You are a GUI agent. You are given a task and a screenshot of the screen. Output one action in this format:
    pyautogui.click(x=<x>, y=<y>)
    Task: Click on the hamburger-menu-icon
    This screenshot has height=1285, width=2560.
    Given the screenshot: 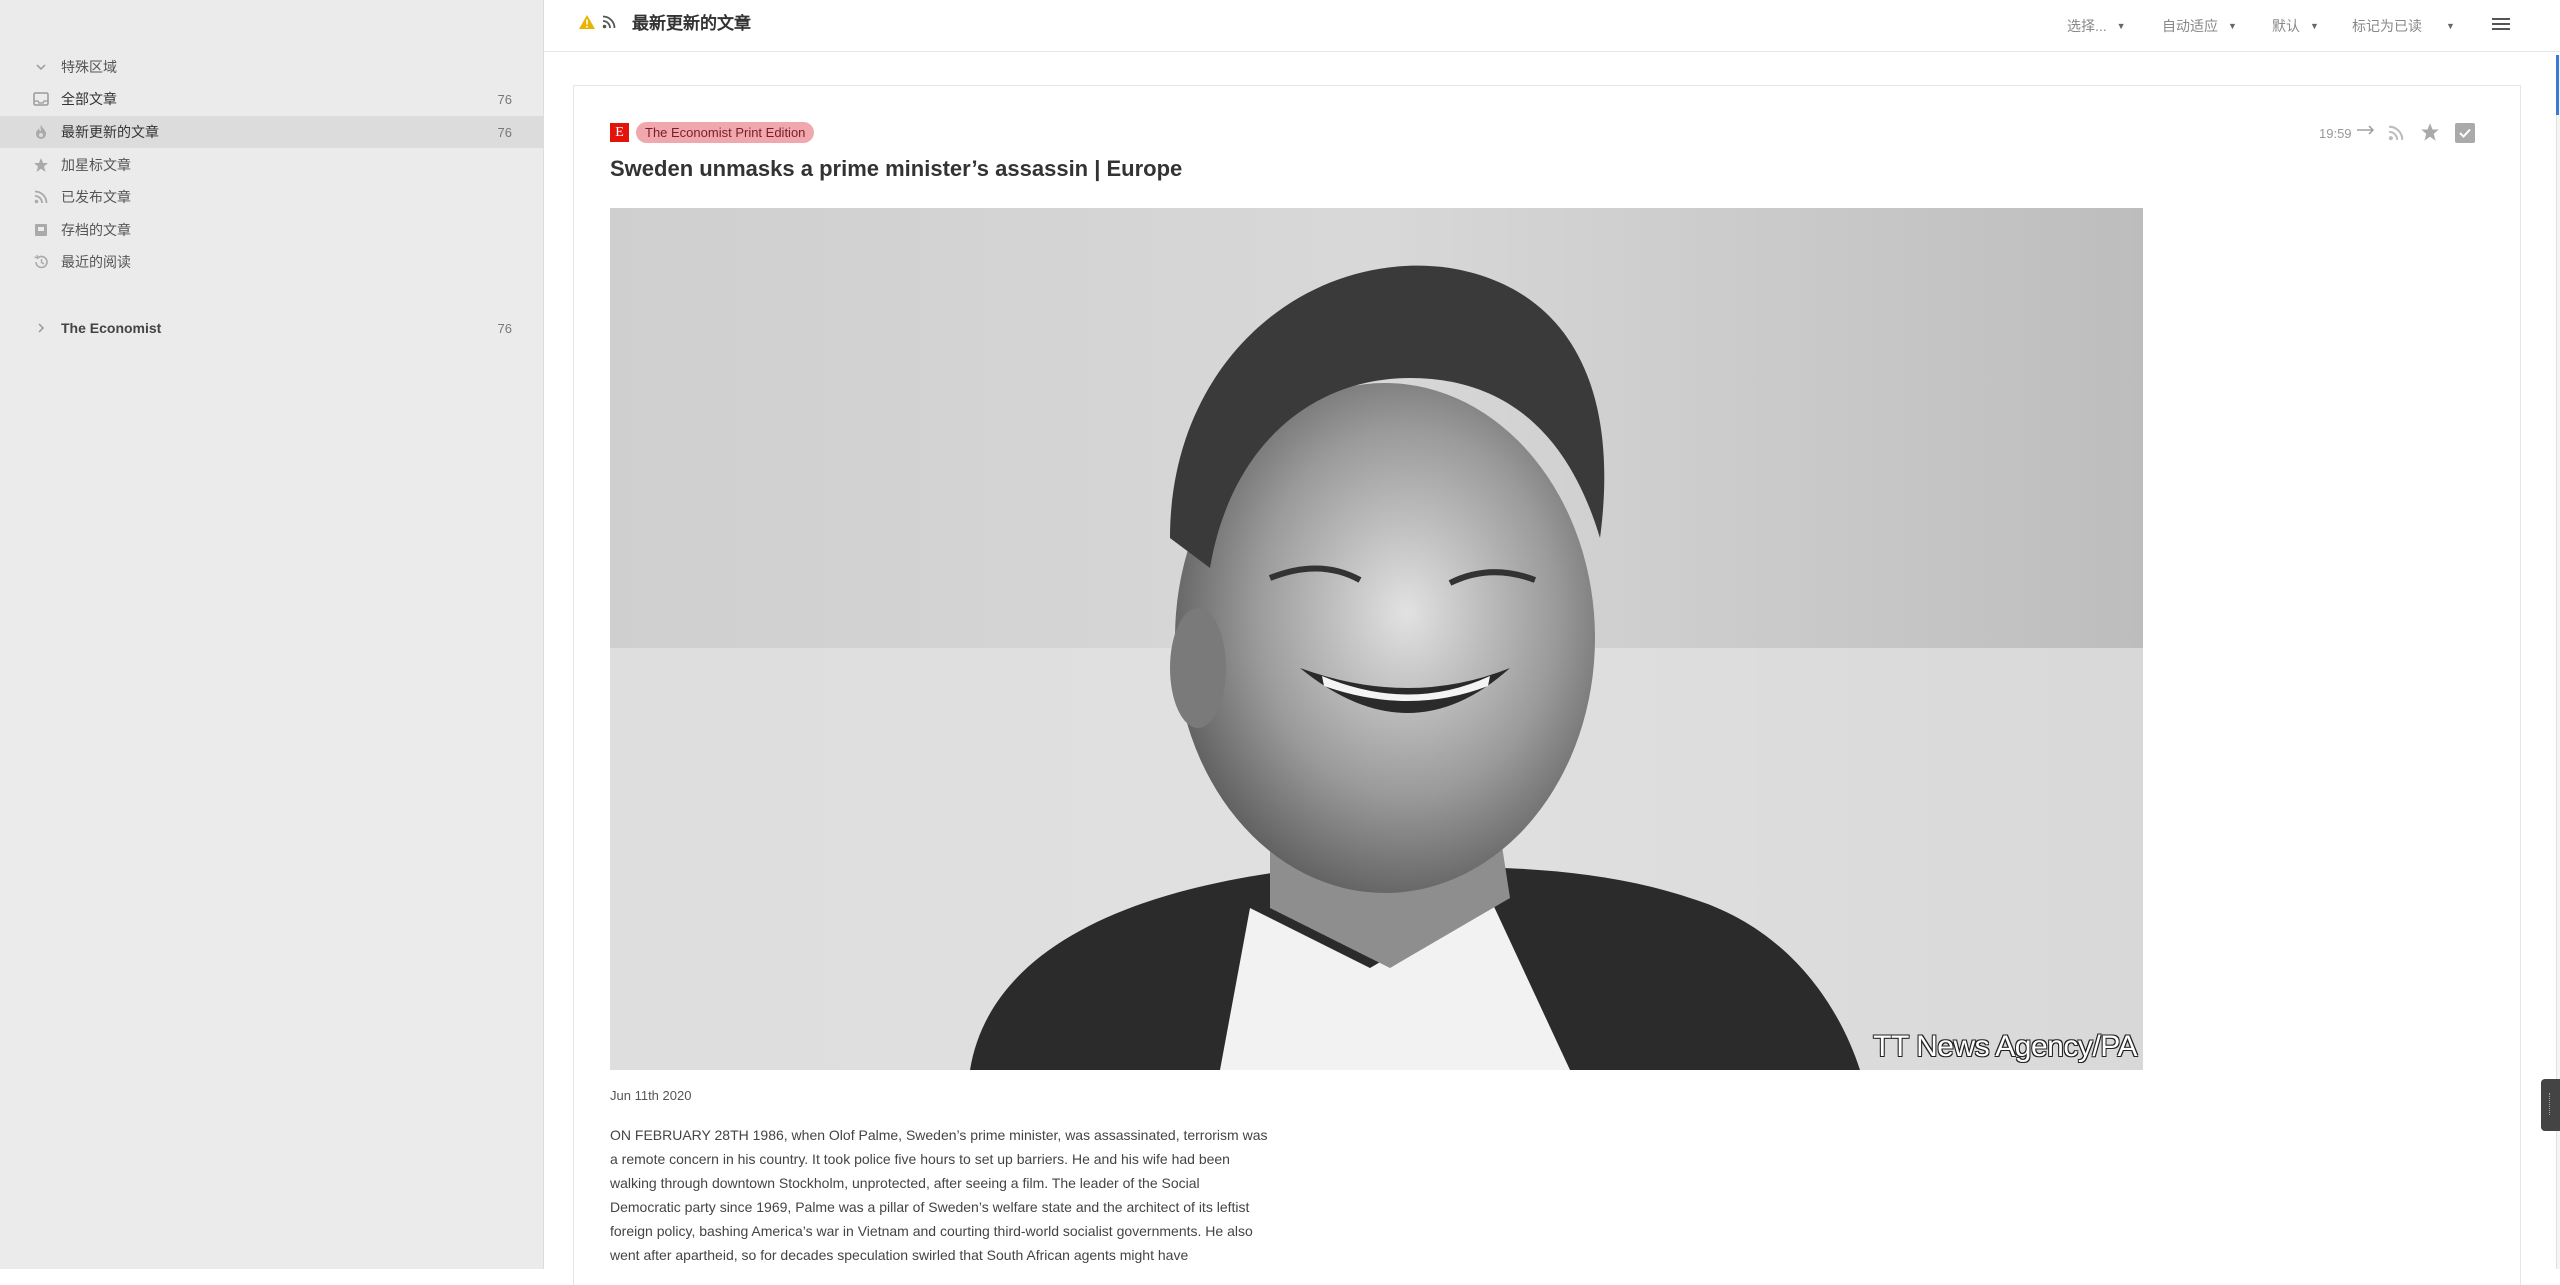 What is the action you would take?
    pyautogui.click(x=2501, y=26)
    